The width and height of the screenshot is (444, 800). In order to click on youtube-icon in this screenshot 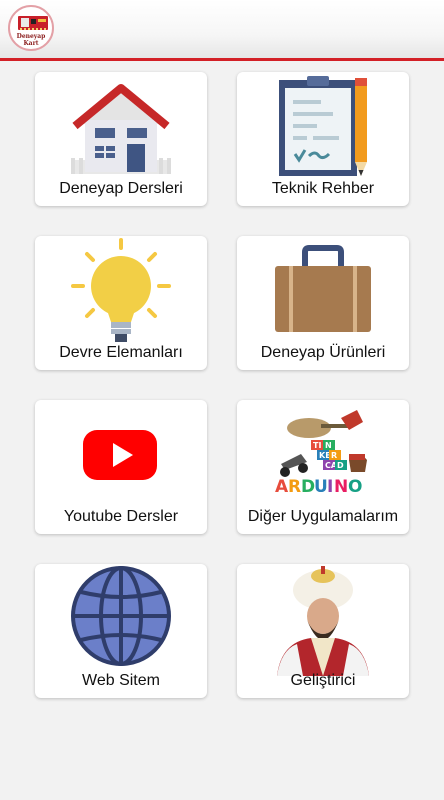, I will do `click(120, 455)`.